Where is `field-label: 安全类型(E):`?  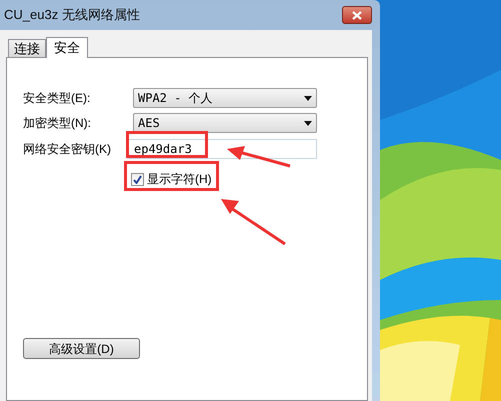 field-label: 安全类型(E): is located at coordinates (57, 98).